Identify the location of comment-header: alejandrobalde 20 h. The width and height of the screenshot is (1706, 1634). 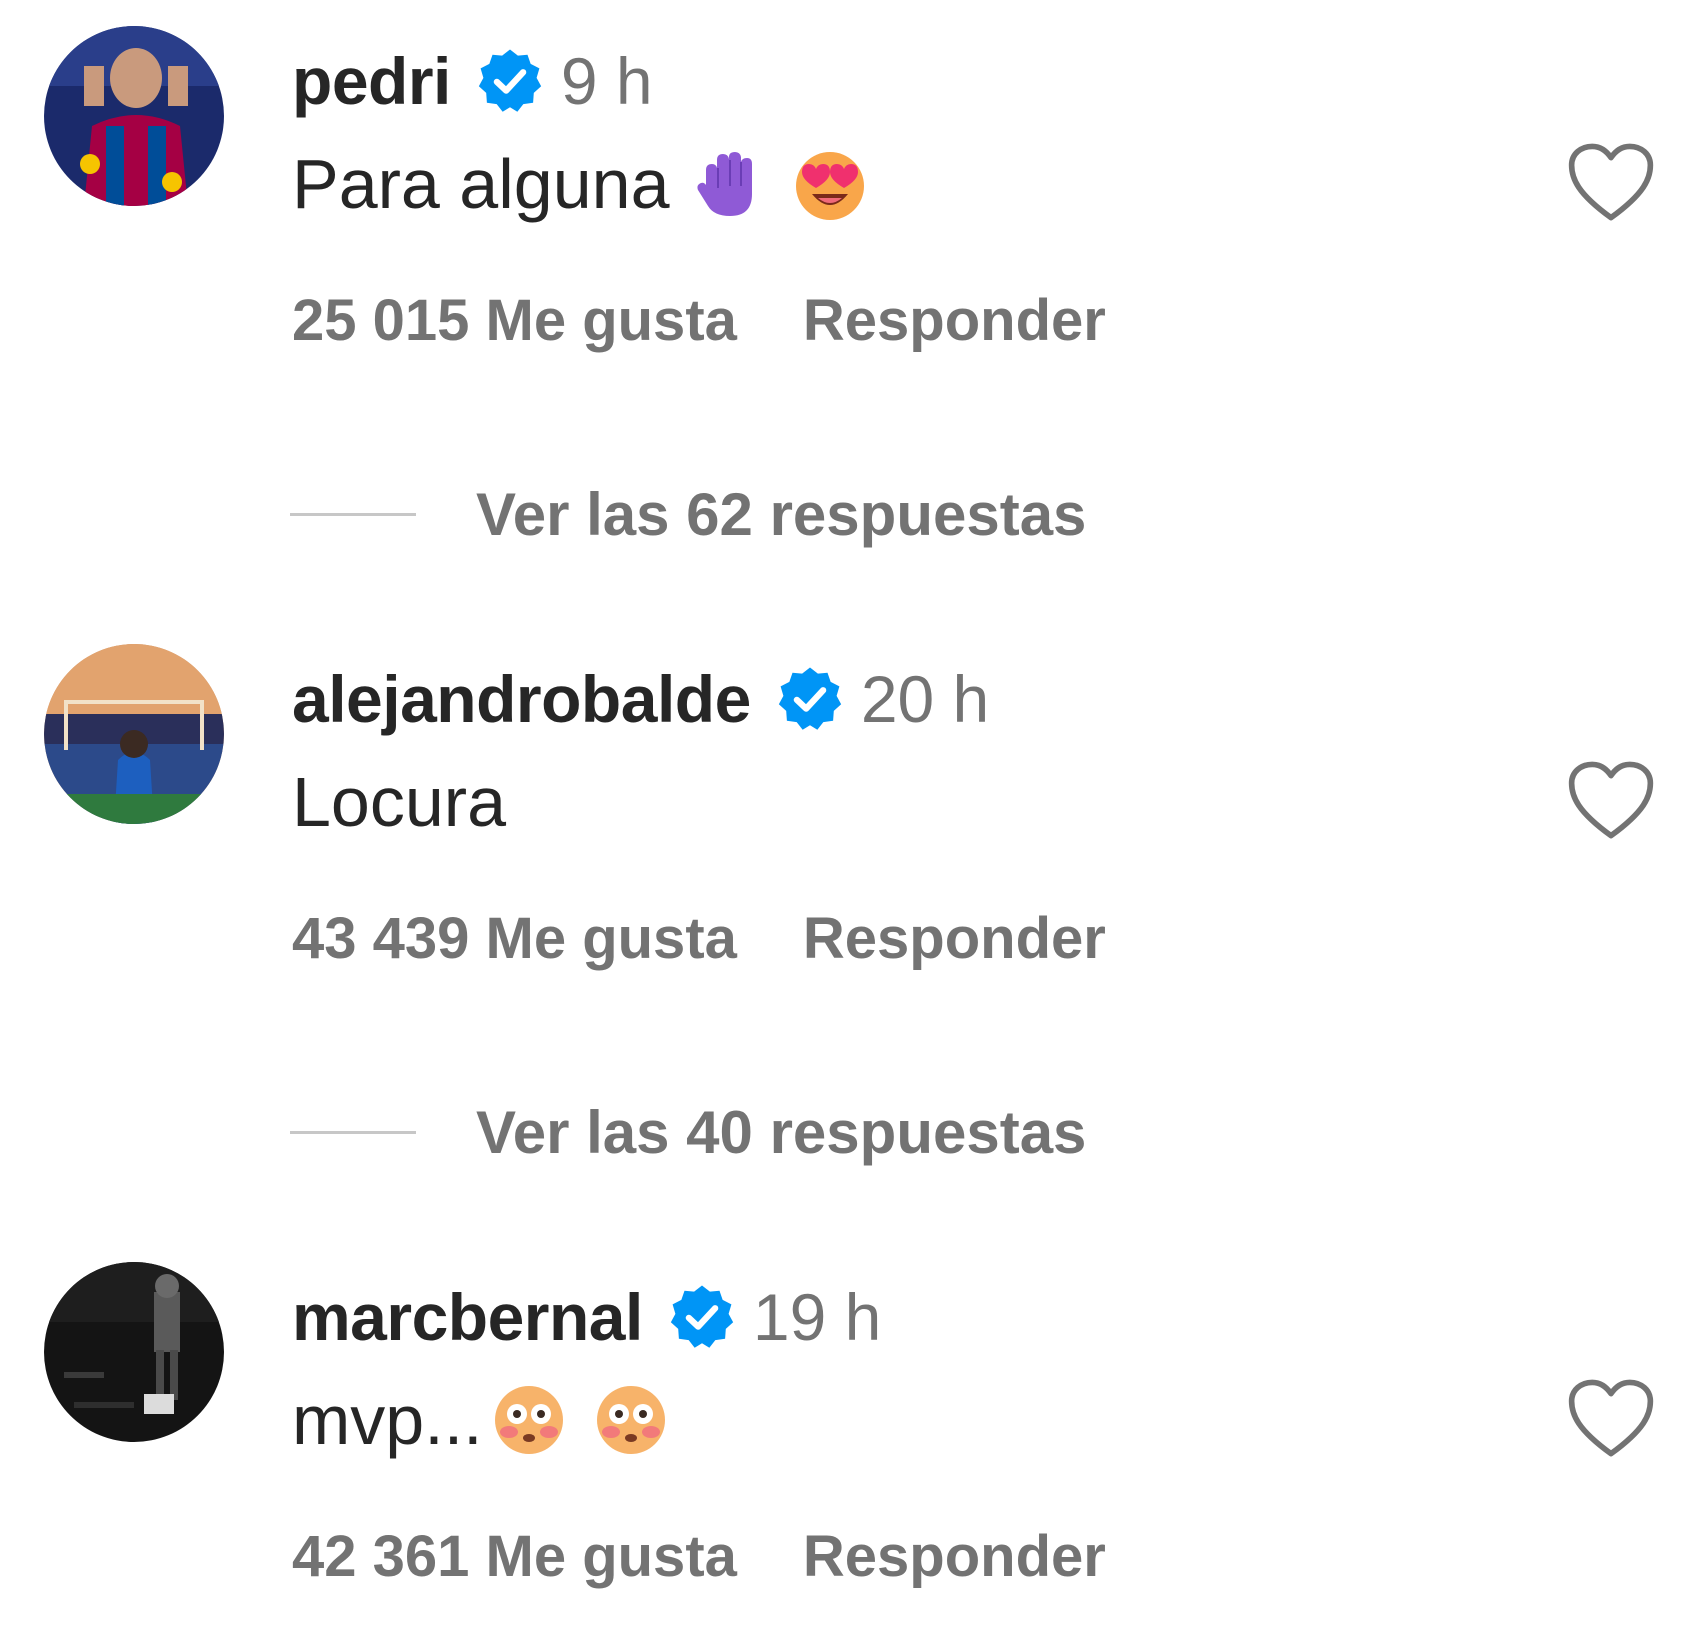
(640, 699).